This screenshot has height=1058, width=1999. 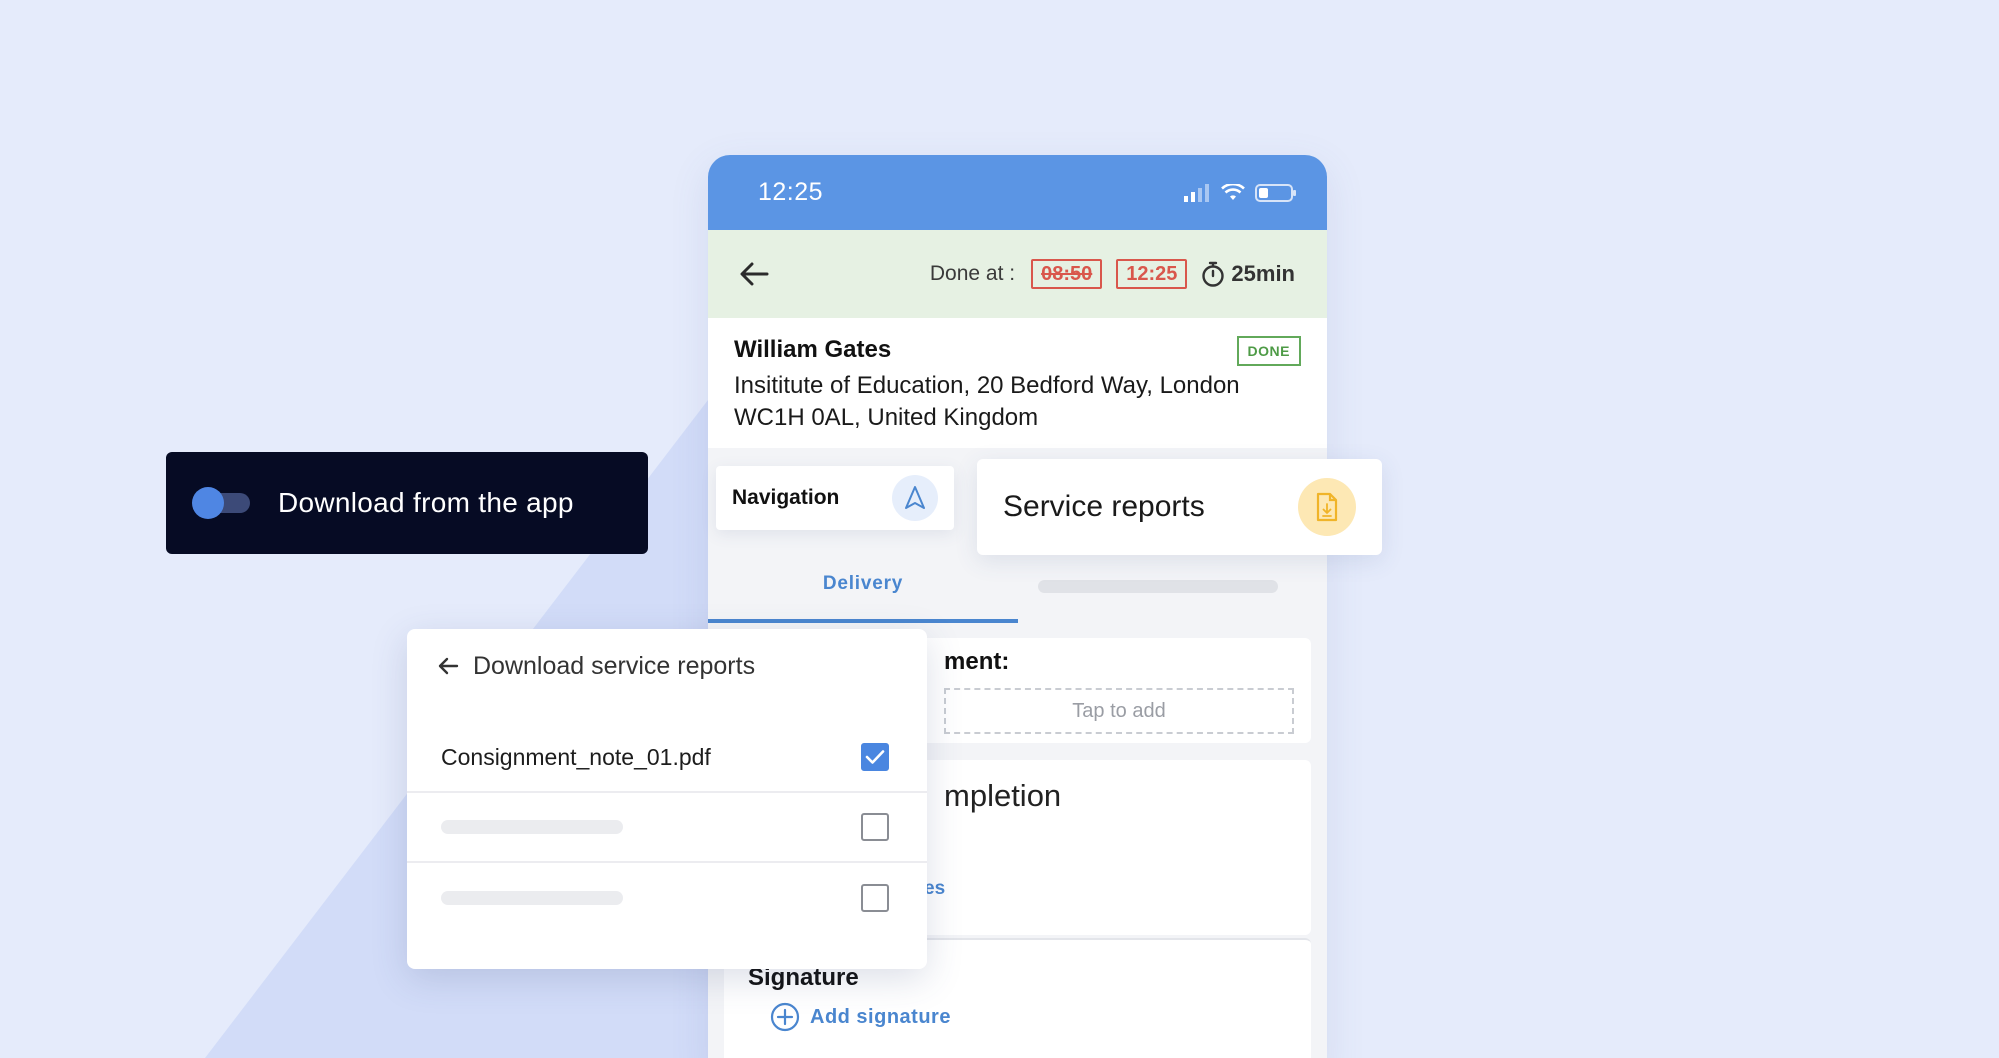 What do you see at coordinates (576, 756) in the screenshot?
I see `file-name: Consignment_note_01.pdf` at bounding box center [576, 756].